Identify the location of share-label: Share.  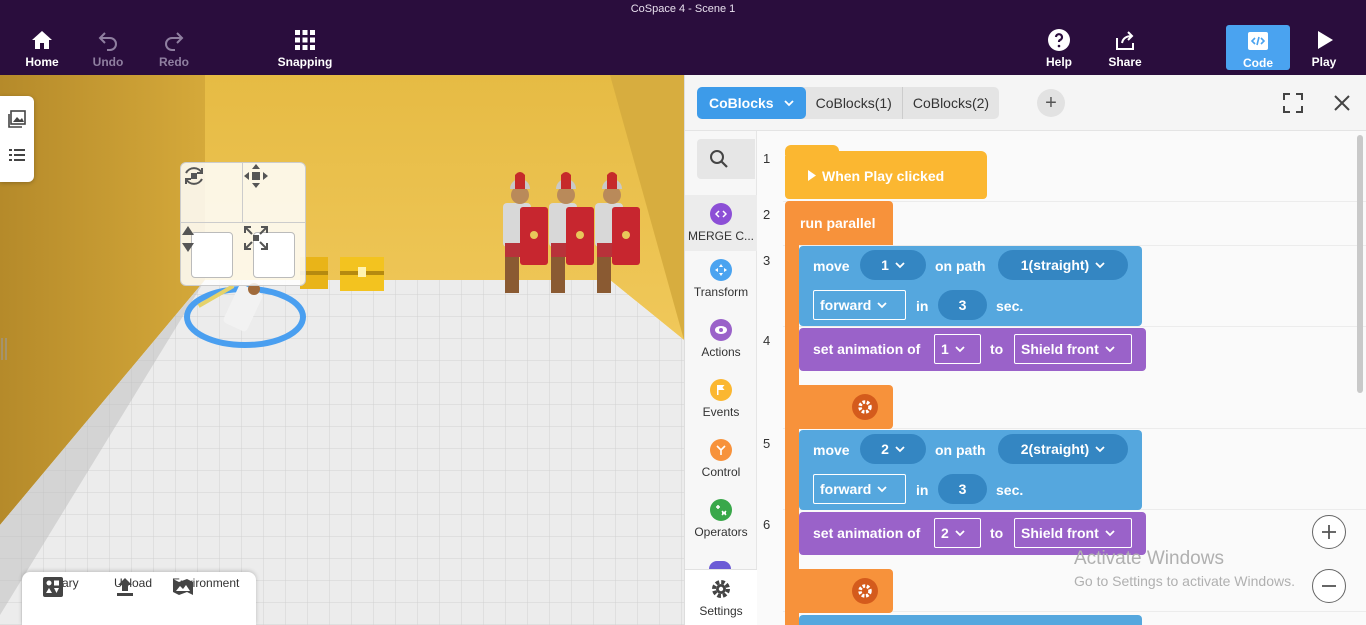
(1125, 62).